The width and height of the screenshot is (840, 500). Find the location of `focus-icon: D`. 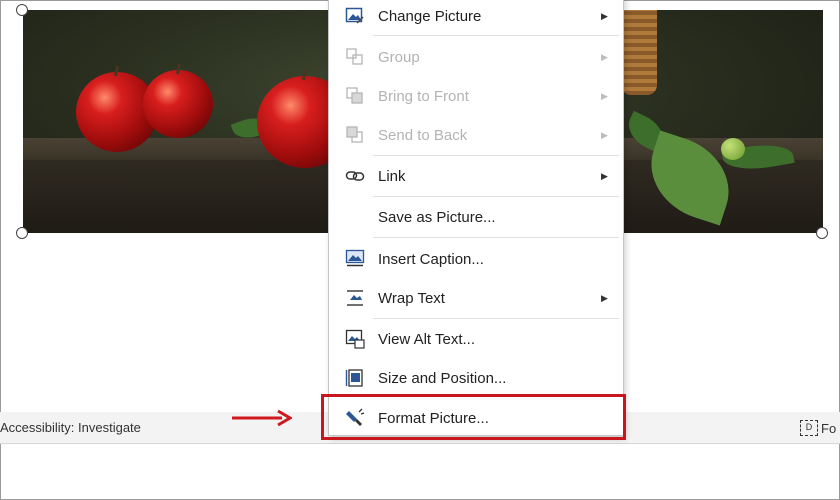

focus-icon: D is located at coordinates (809, 428).